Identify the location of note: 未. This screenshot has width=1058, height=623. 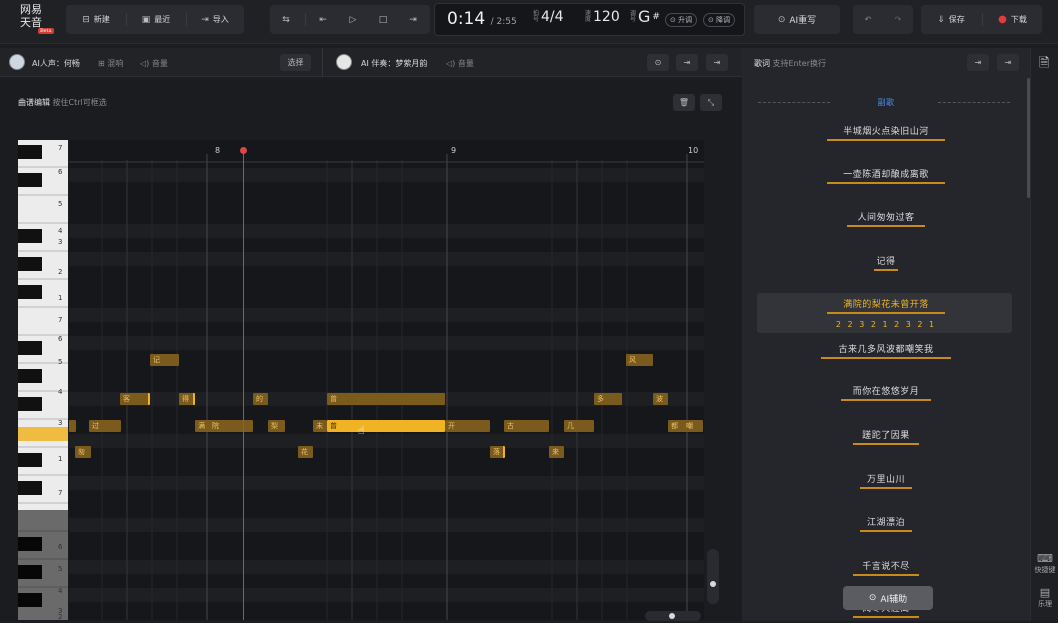
(320, 426).